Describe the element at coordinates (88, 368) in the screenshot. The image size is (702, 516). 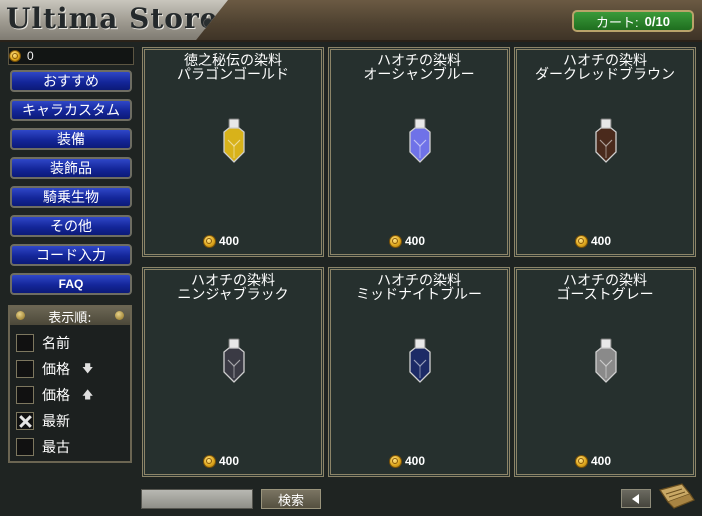
I see `arrow-down-icon: 🡇` at that location.